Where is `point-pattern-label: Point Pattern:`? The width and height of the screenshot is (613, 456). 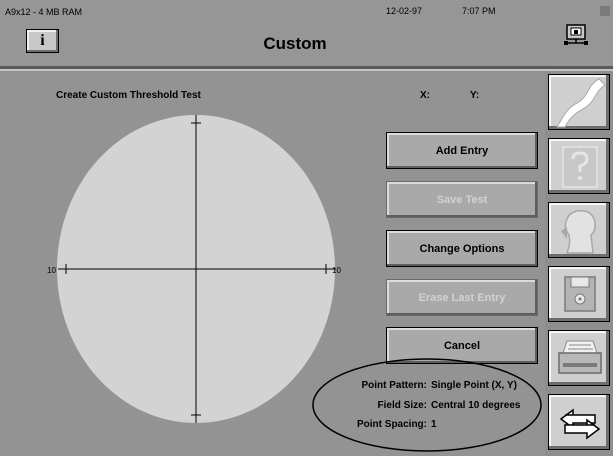 point-pattern-label: Point Pattern: is located at coordinates (394, 385).